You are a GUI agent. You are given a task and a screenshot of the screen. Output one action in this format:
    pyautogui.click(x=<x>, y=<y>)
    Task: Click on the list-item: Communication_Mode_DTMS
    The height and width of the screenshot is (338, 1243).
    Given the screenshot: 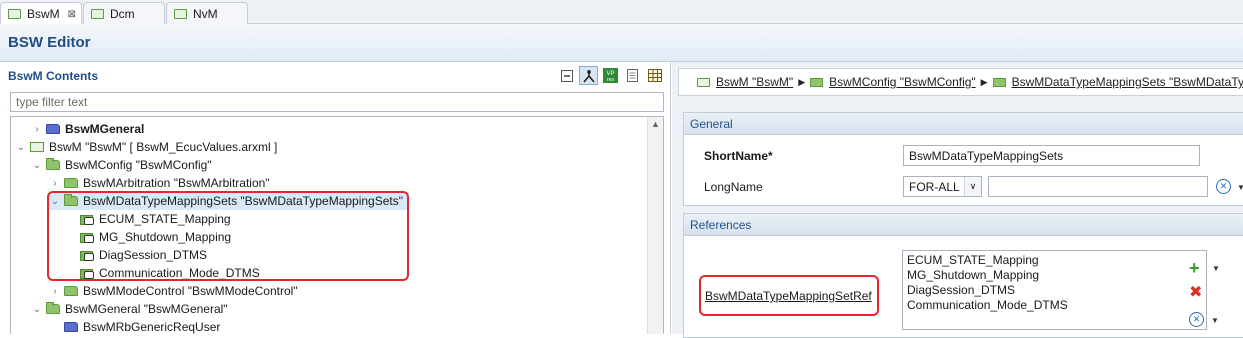 What is the action you would take?
    pyautogui.click(x=1054, y=305)
    